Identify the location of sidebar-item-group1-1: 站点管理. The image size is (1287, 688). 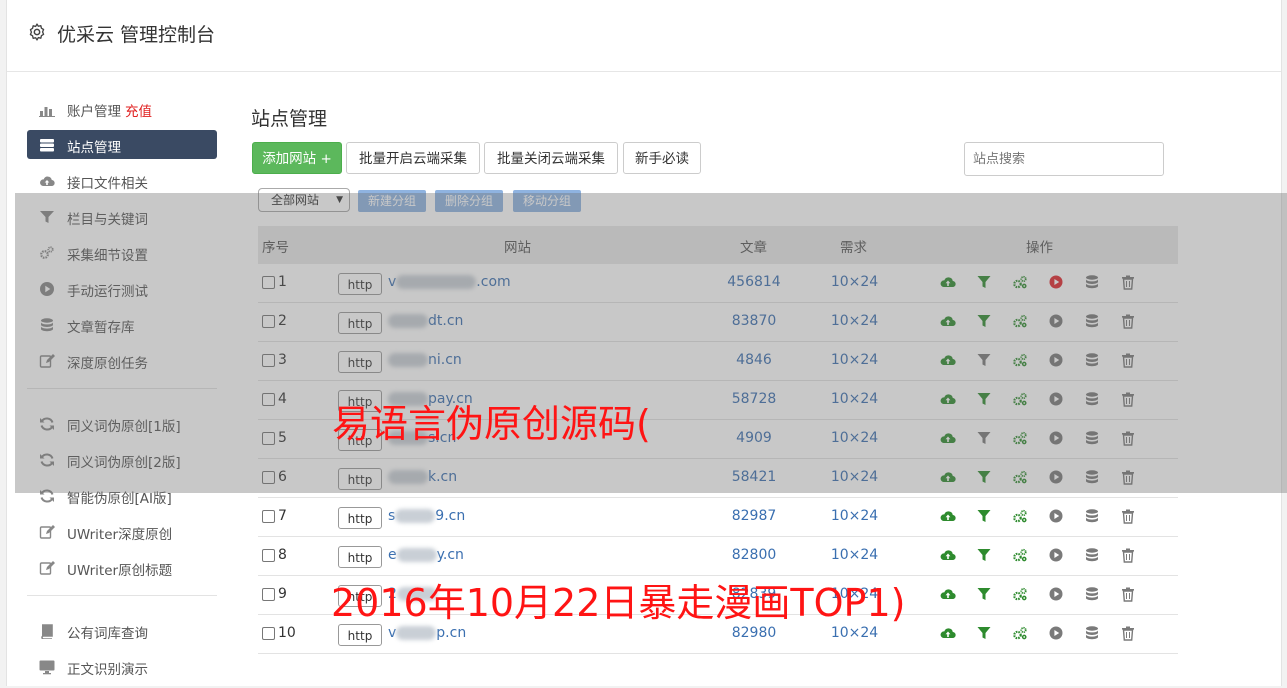
(122, 144).